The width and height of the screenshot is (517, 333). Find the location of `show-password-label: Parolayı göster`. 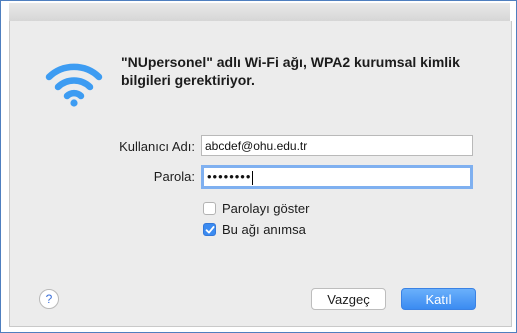

show-password-label: Parolayı göster is located at coordinates (266, 208).